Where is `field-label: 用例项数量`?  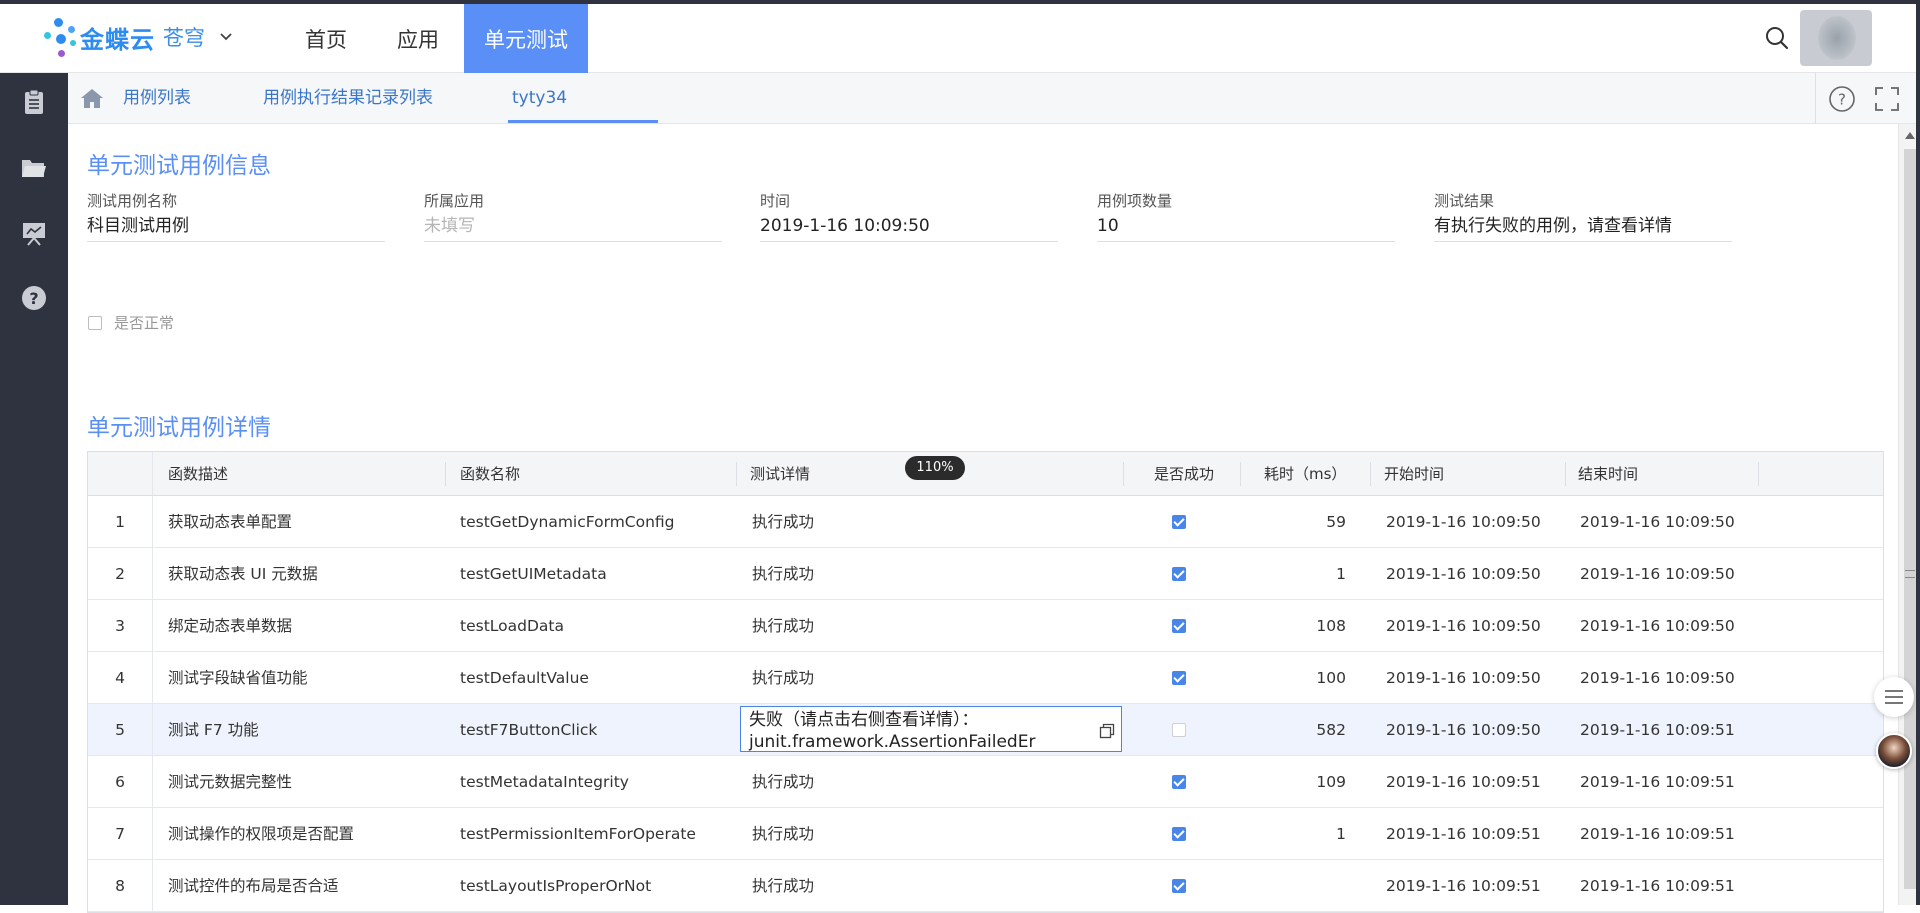 field-label: 用例项数量 is located at coordinates (1135, 201).